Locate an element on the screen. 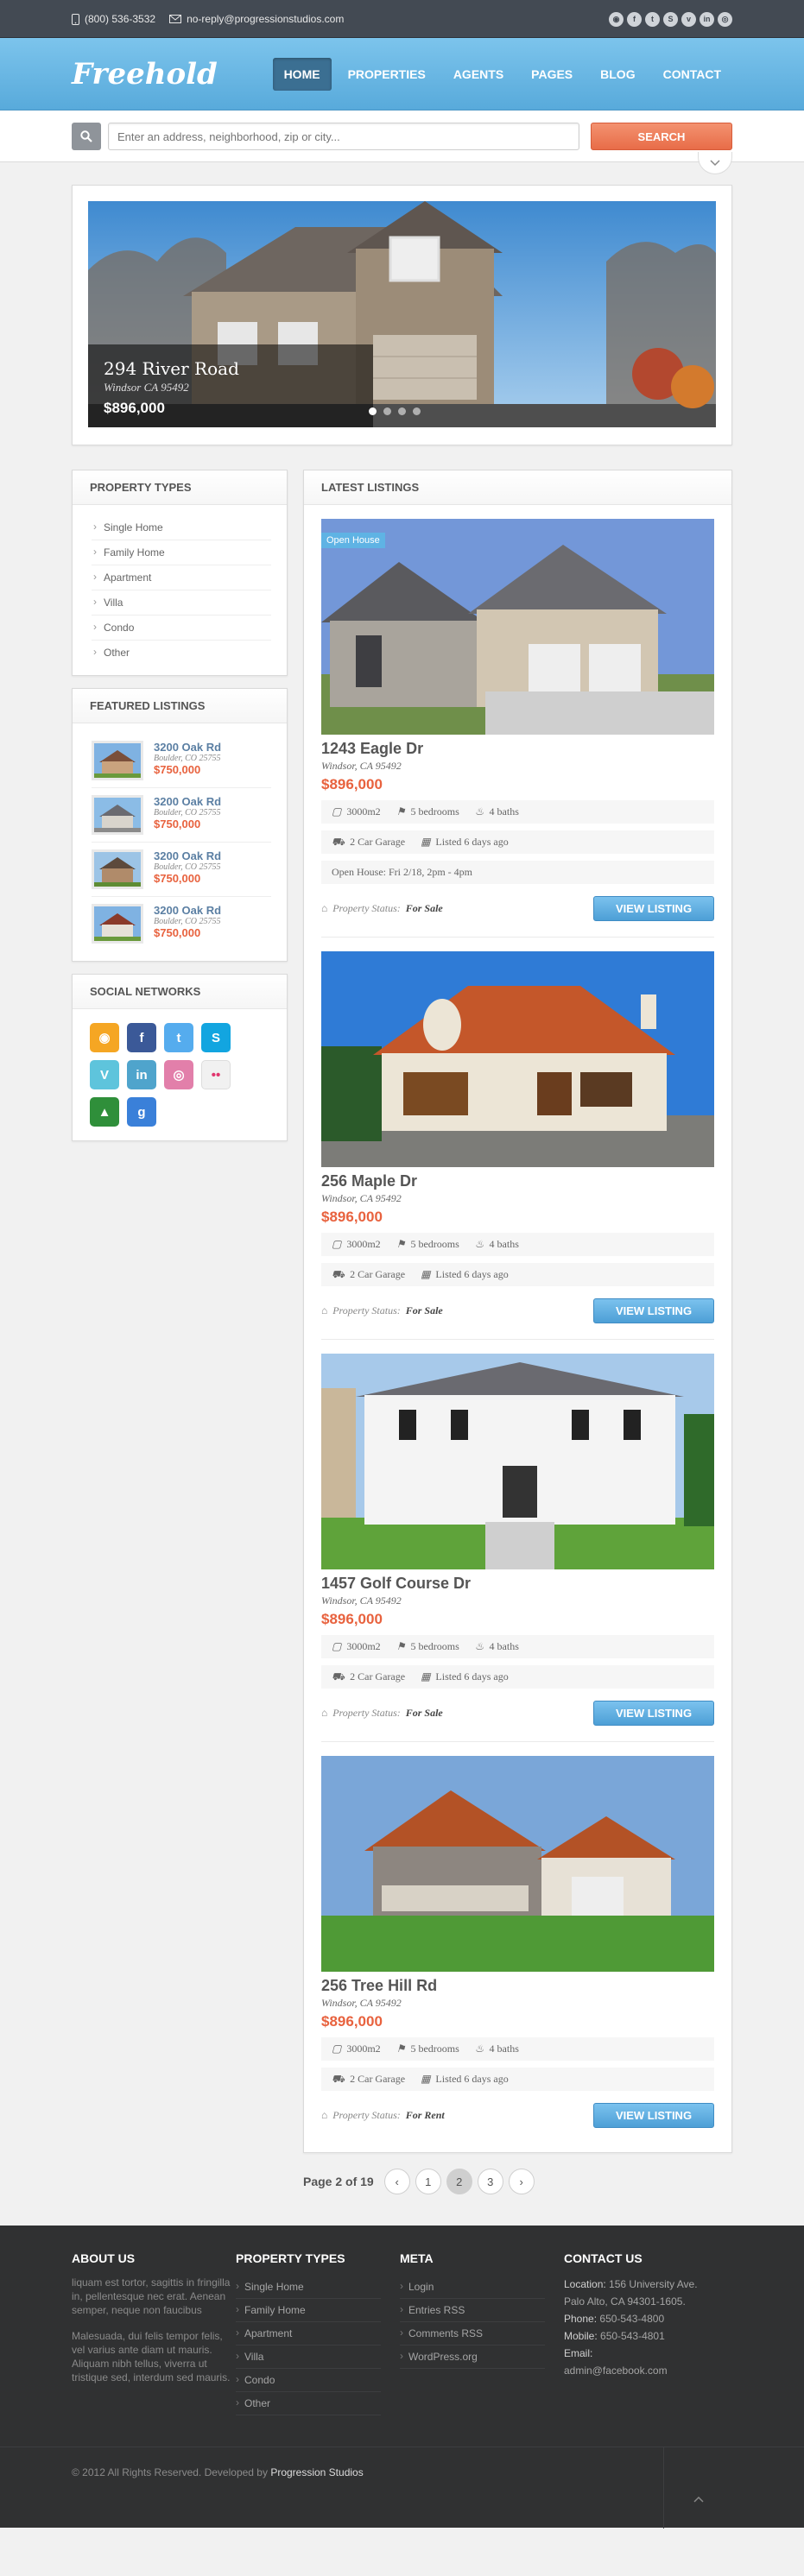 Image resolution: width=804 pixels, height=2576 pixels. feature-baths: ♨ 4 baths is located at coordinates (496, 1244).